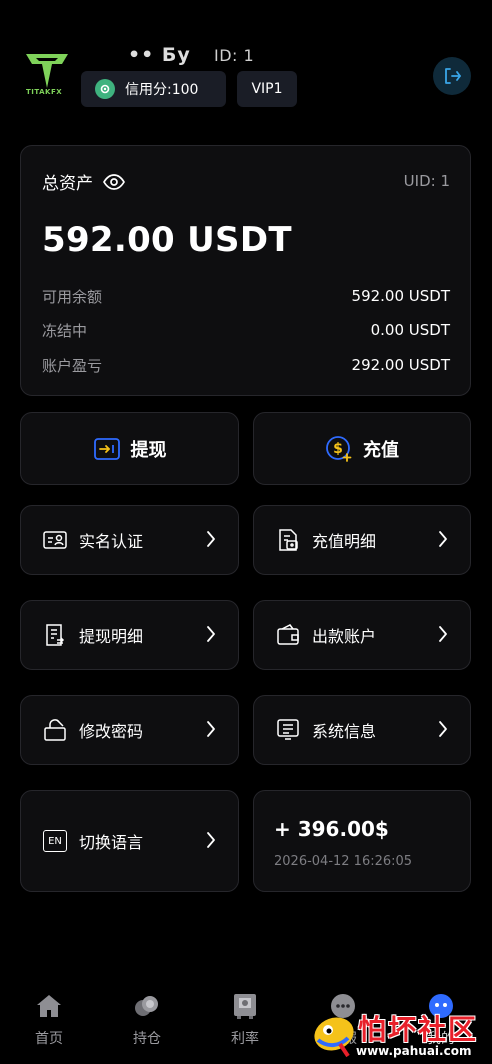 This screenshot has width=492, height=1064. What do you see at coordinates (107, 449) in the screenshot?
I see `withdraw-icon` at bounding box center [107, 449].